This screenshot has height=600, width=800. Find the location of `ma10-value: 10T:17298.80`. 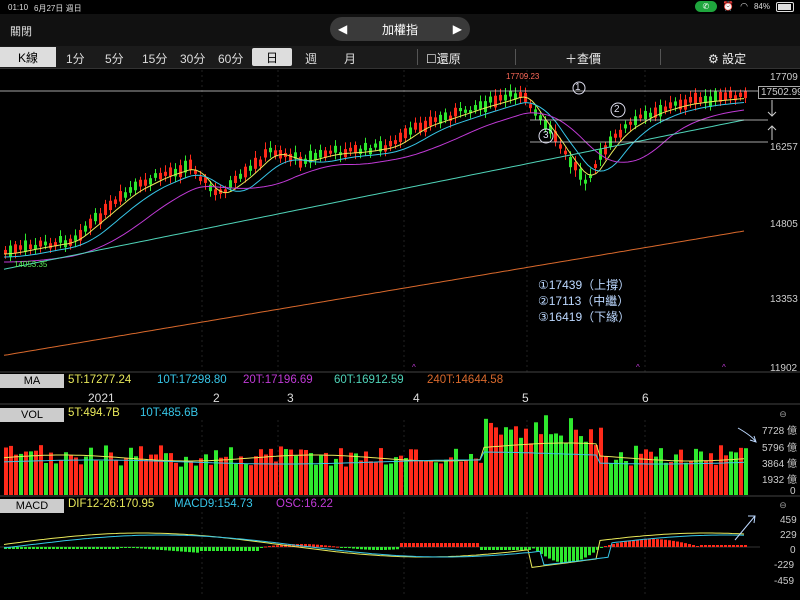

ma10-value: 10T:17298.80 is located at coordinates (192, 380).